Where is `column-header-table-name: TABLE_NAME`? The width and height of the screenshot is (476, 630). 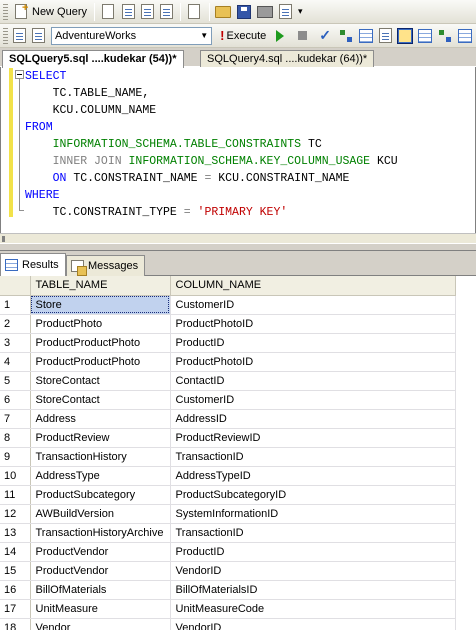
column-header-table-name: TABLE_NAME is located at coordinates (100, 286).